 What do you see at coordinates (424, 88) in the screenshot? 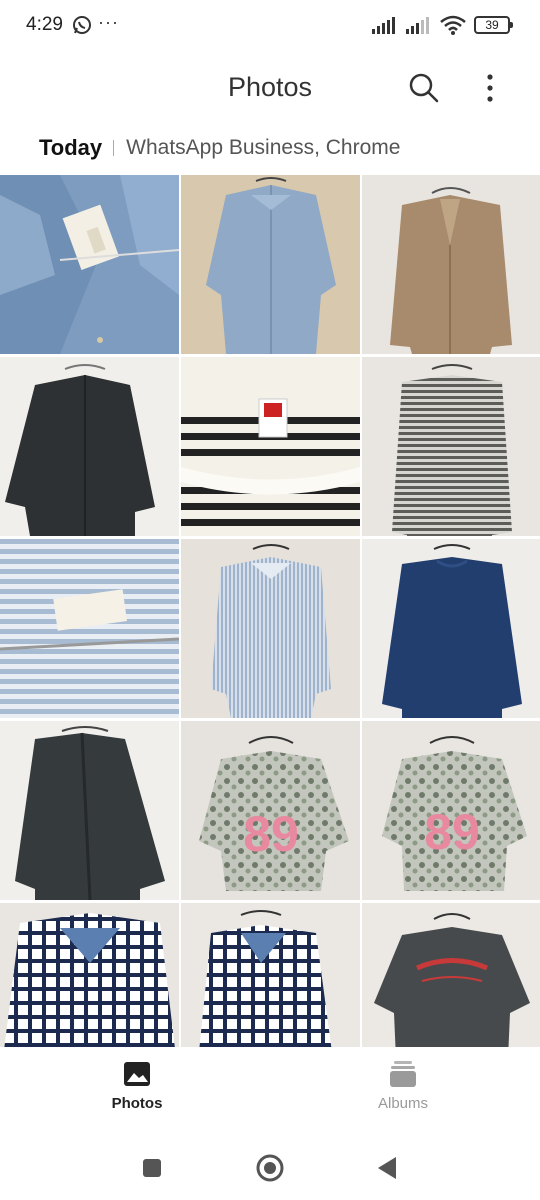
I see `search-icon` at bounding box center [424, 88].